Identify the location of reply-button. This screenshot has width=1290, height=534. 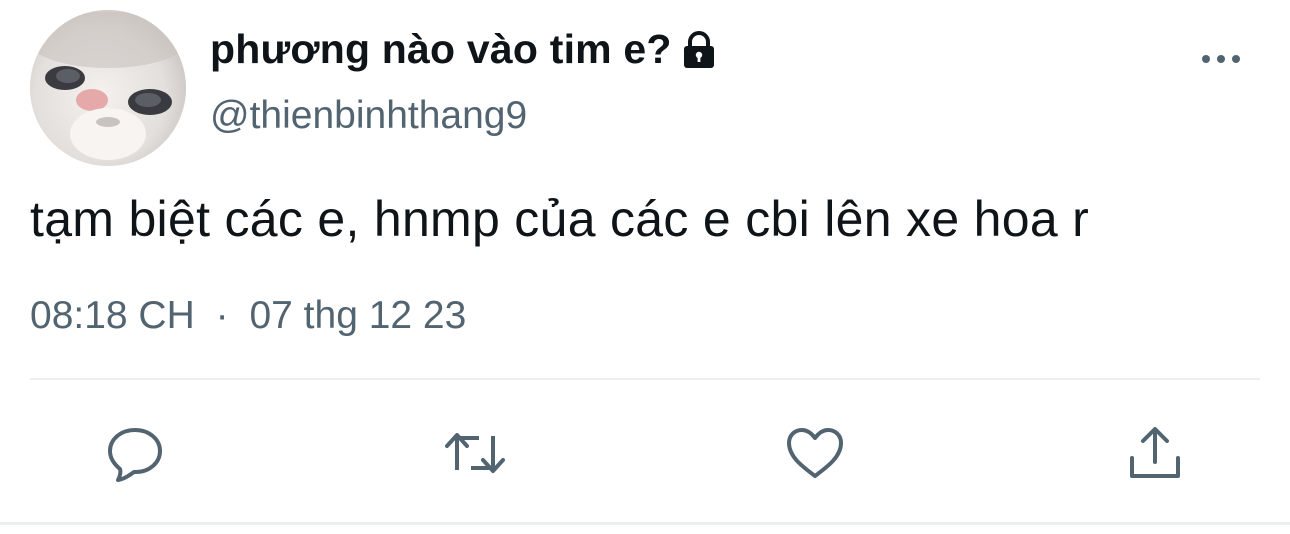
(135, 453).